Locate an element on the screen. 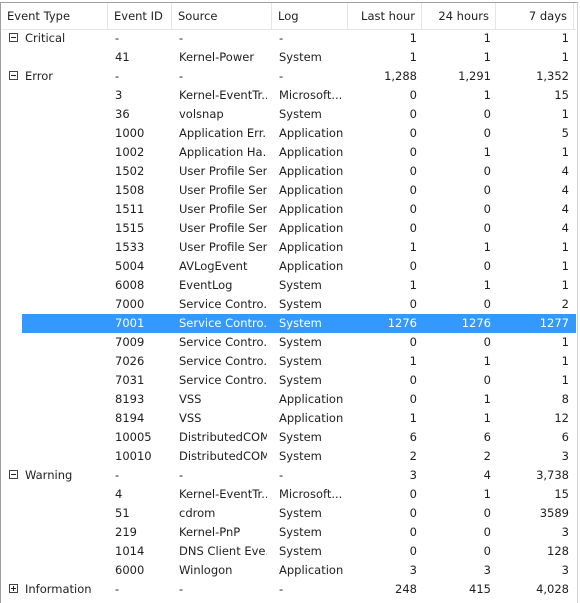 The width and height of the screenshot is (580, 603). cell-source: Kernel-Power is located at coordinates (217, 57).